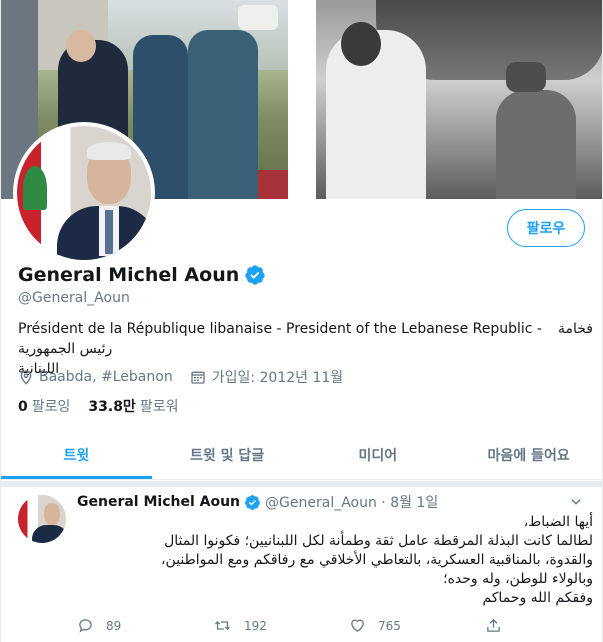  What do you see at coordinates (576, 502) in the screenshot?
I see `chevron-down-icon` at bounding box center [576, 502].